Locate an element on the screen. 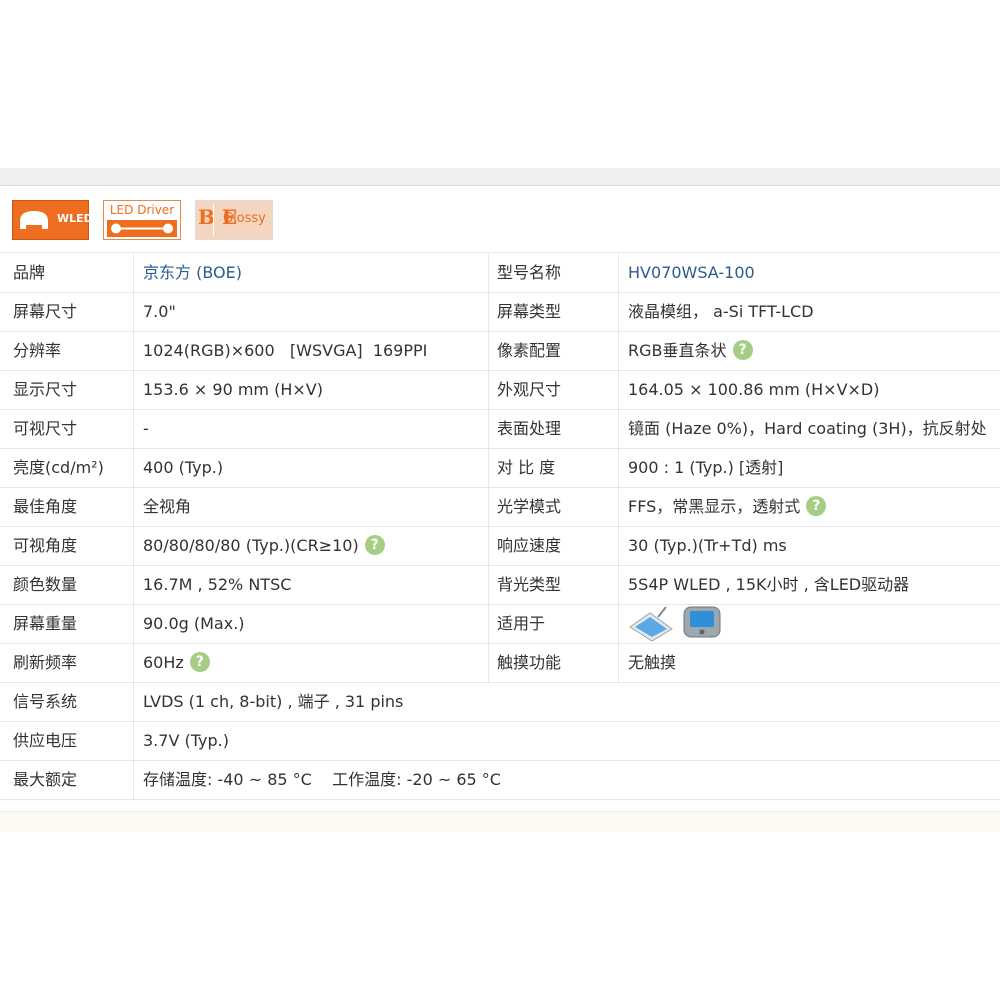 Image resolution: width=1000 pixels, height=1000 pixels. best-angle-value: 全视角 is located at coordinates (167, 506).